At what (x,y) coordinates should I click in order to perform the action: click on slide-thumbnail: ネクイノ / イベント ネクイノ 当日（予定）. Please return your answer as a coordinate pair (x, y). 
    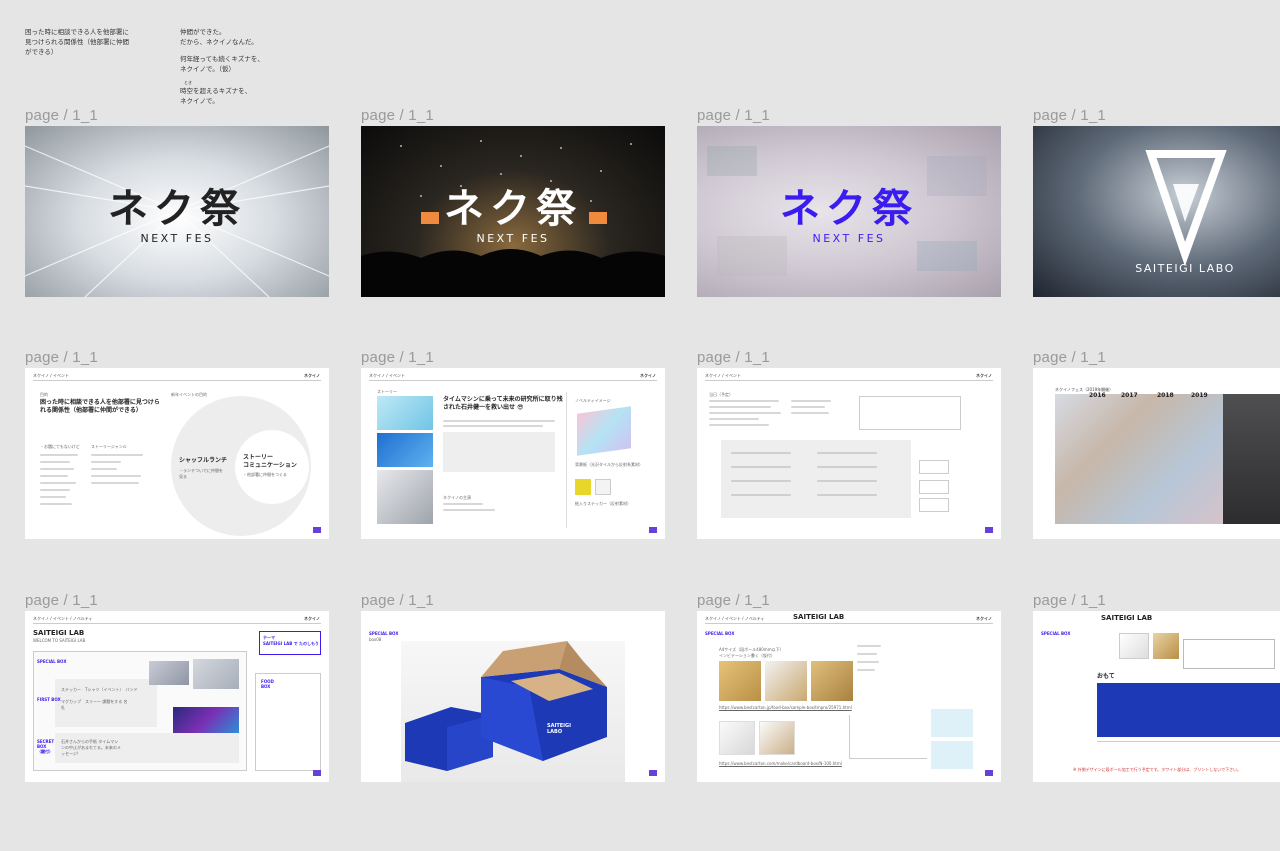
    Looking at the image, I should click on (849, 453).